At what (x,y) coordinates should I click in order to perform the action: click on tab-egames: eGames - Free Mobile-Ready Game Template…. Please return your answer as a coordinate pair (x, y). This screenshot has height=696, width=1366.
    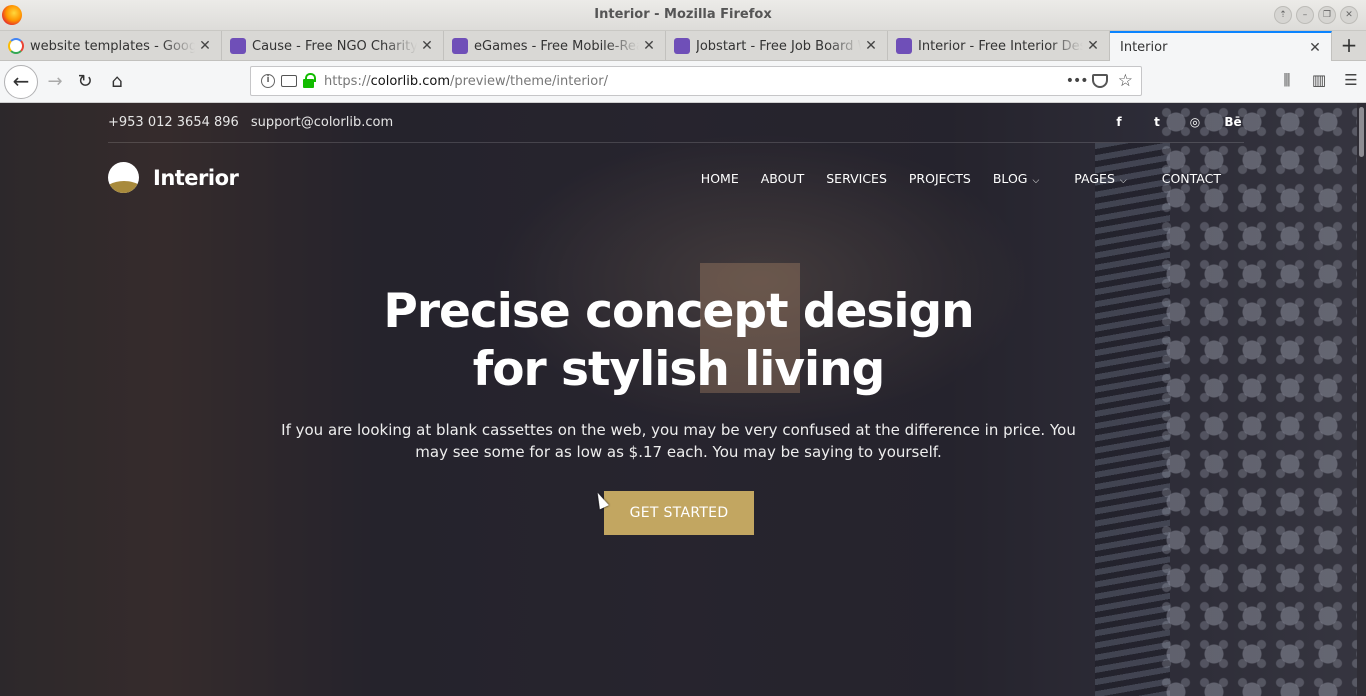
    Looking at the image, I should click on (555, 46).